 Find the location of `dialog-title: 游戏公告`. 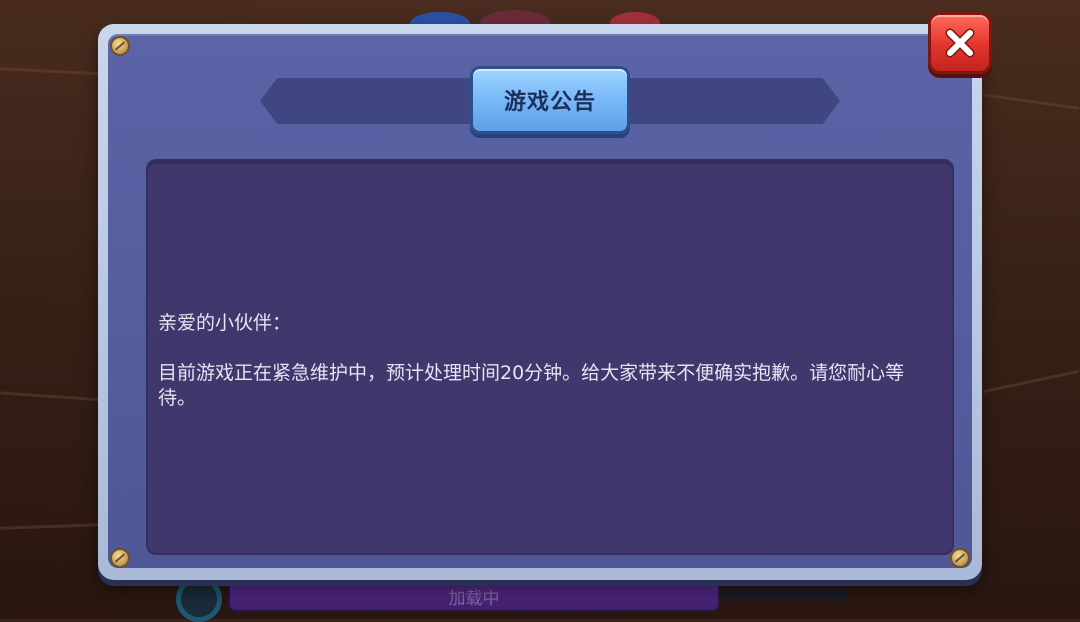

dialog-title: 游戏公告 is located at coordinates (549, 102).